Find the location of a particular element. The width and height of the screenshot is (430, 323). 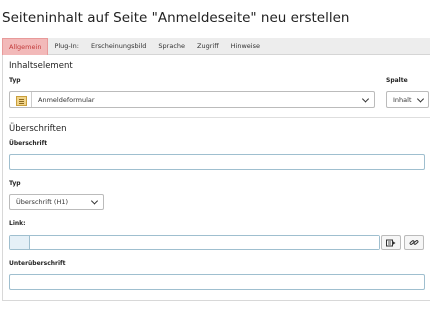

header-layout-select: Überschrift (H1) is located at coordinates (56, 202).